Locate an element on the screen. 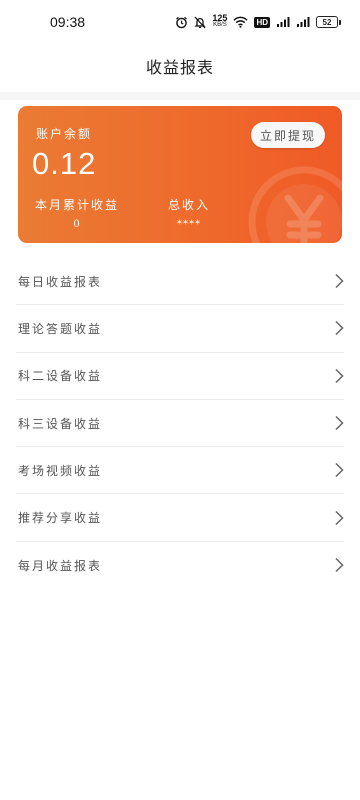 The image size is (360, 800). menu-item-subject2-device: 科二设备收益 is located at coordinates (180, 376).